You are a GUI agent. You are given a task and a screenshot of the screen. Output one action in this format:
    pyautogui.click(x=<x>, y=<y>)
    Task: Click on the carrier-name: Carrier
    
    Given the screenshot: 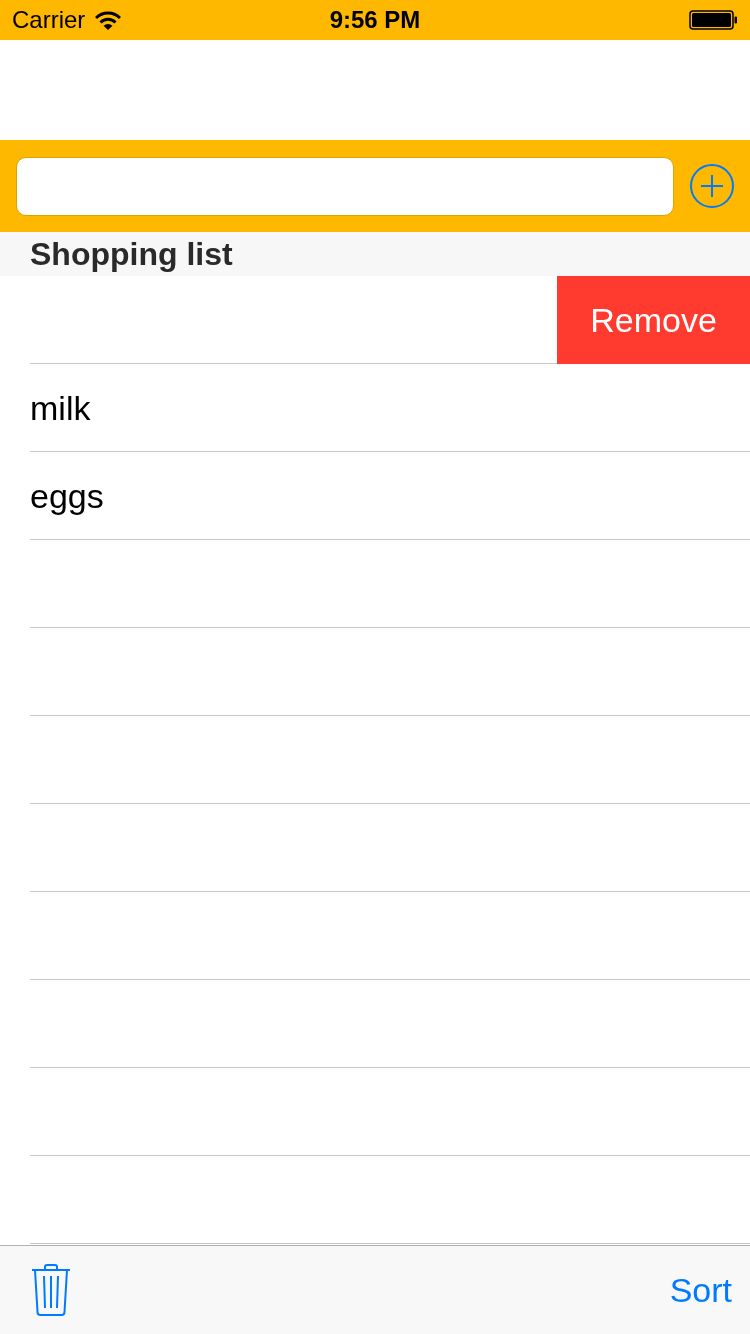 What is the action you would take?
    pyautogui.click(x=49, y=20)
    